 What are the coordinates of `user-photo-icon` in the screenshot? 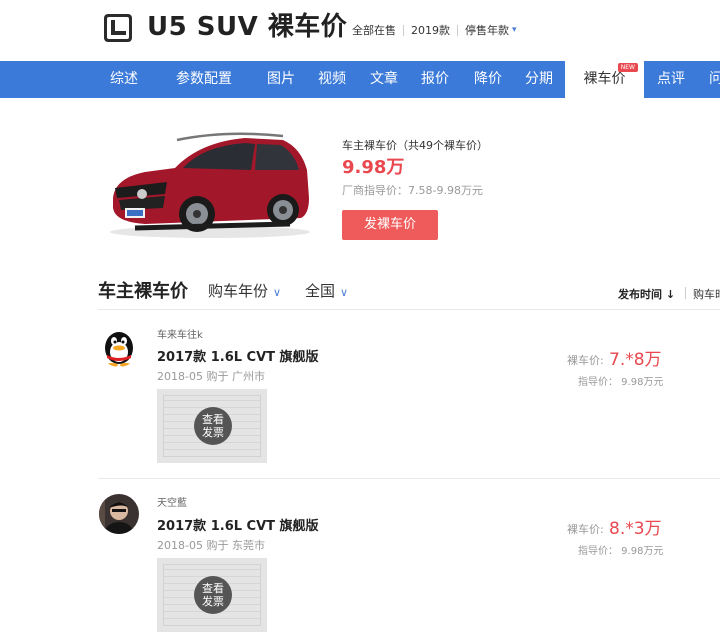 It's located at (119, 514).